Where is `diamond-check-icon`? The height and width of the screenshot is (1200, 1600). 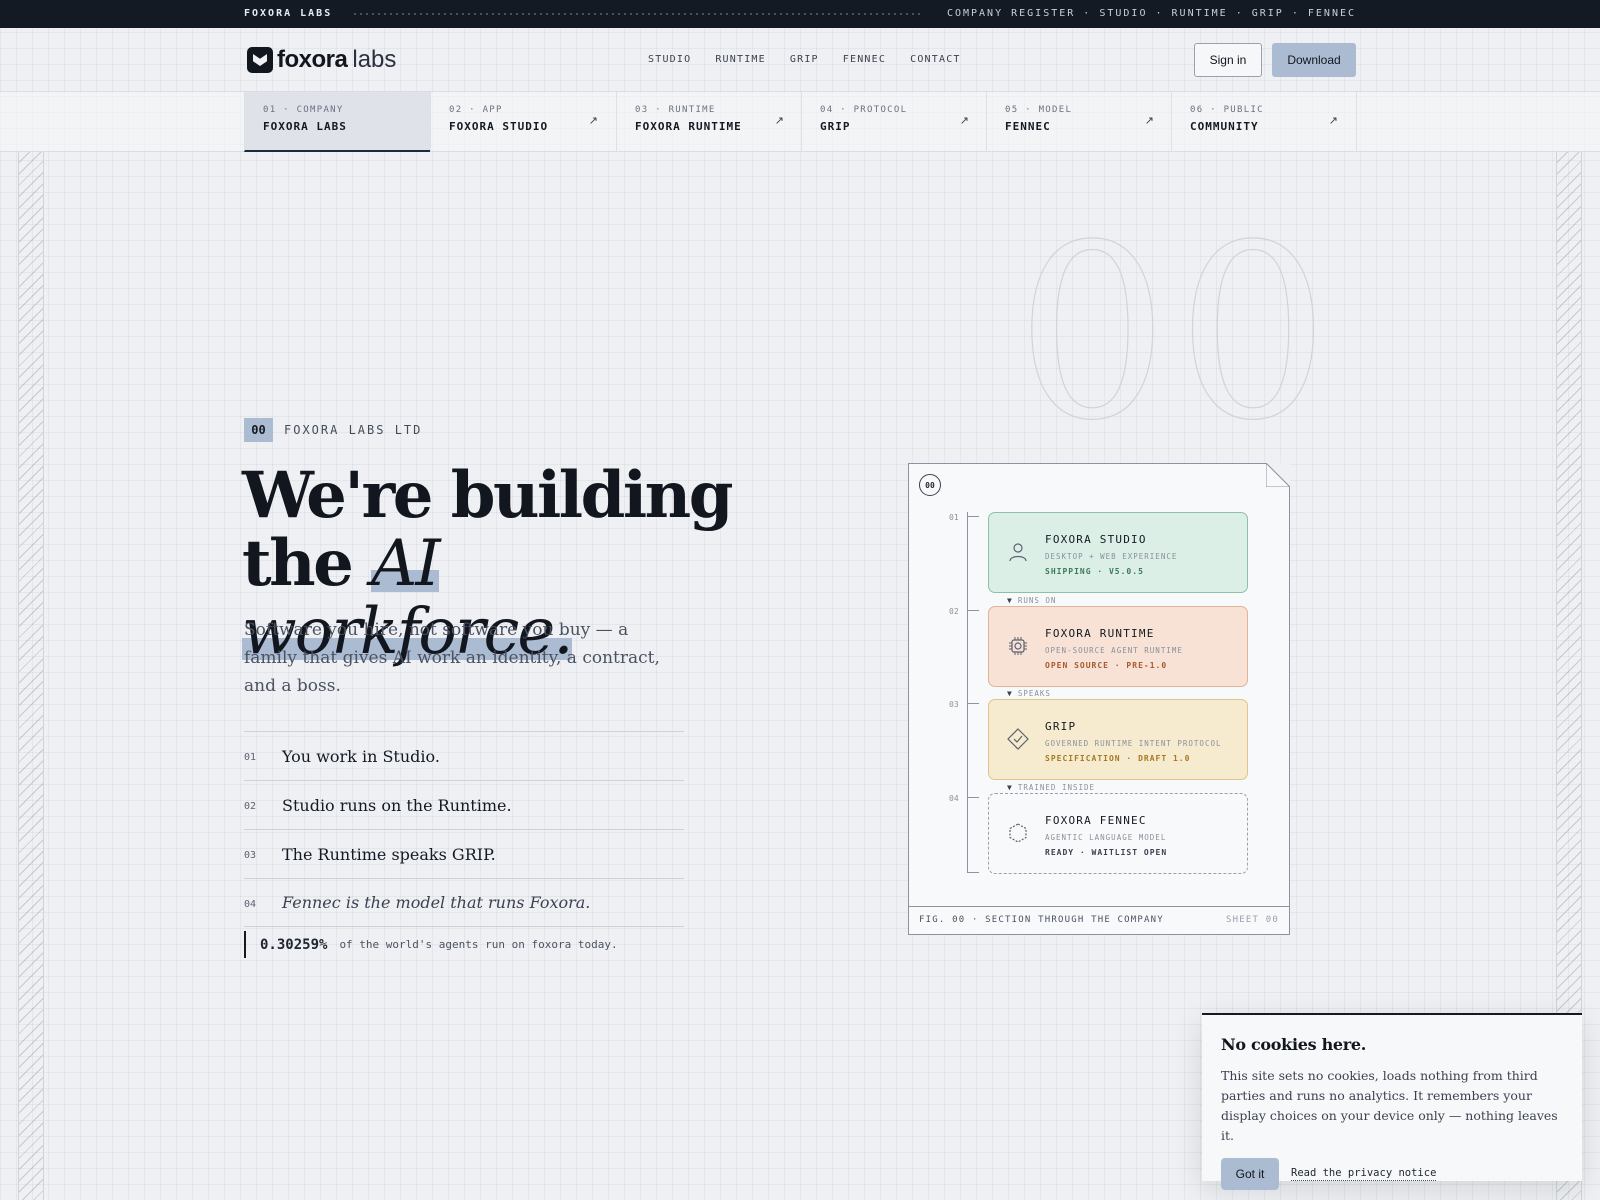 diamond-check-icon is located at coordinates (1018, 739).